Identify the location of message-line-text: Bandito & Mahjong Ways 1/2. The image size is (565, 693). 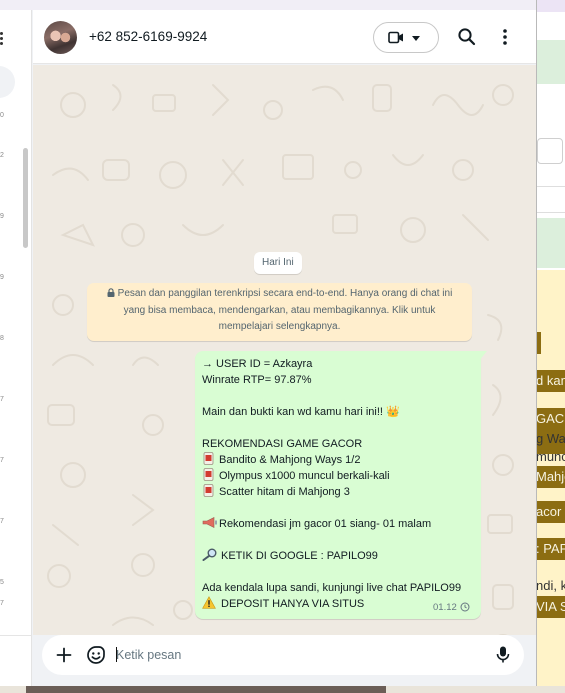
(290, 460).